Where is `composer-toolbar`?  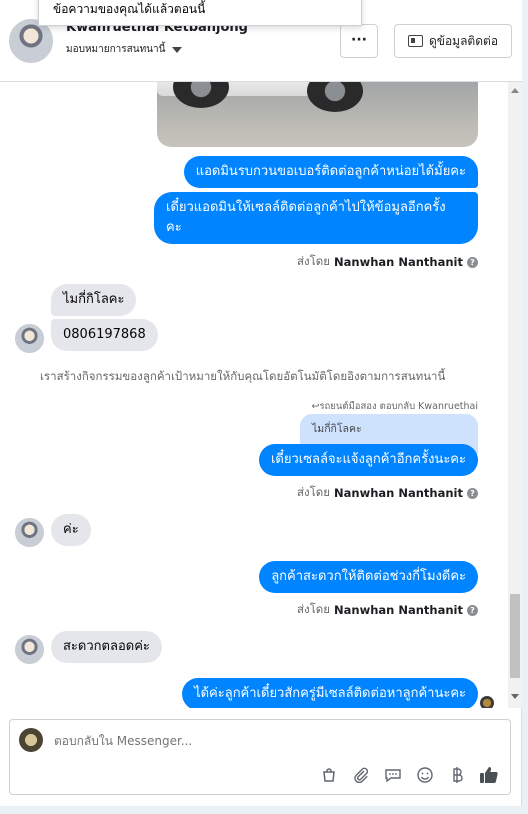 composer-toolbar is located at coordinates (409, 775).